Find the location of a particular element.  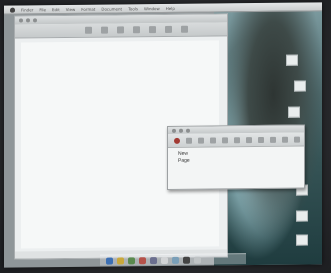

menu-item: Document is located at coordinates (111, 8).